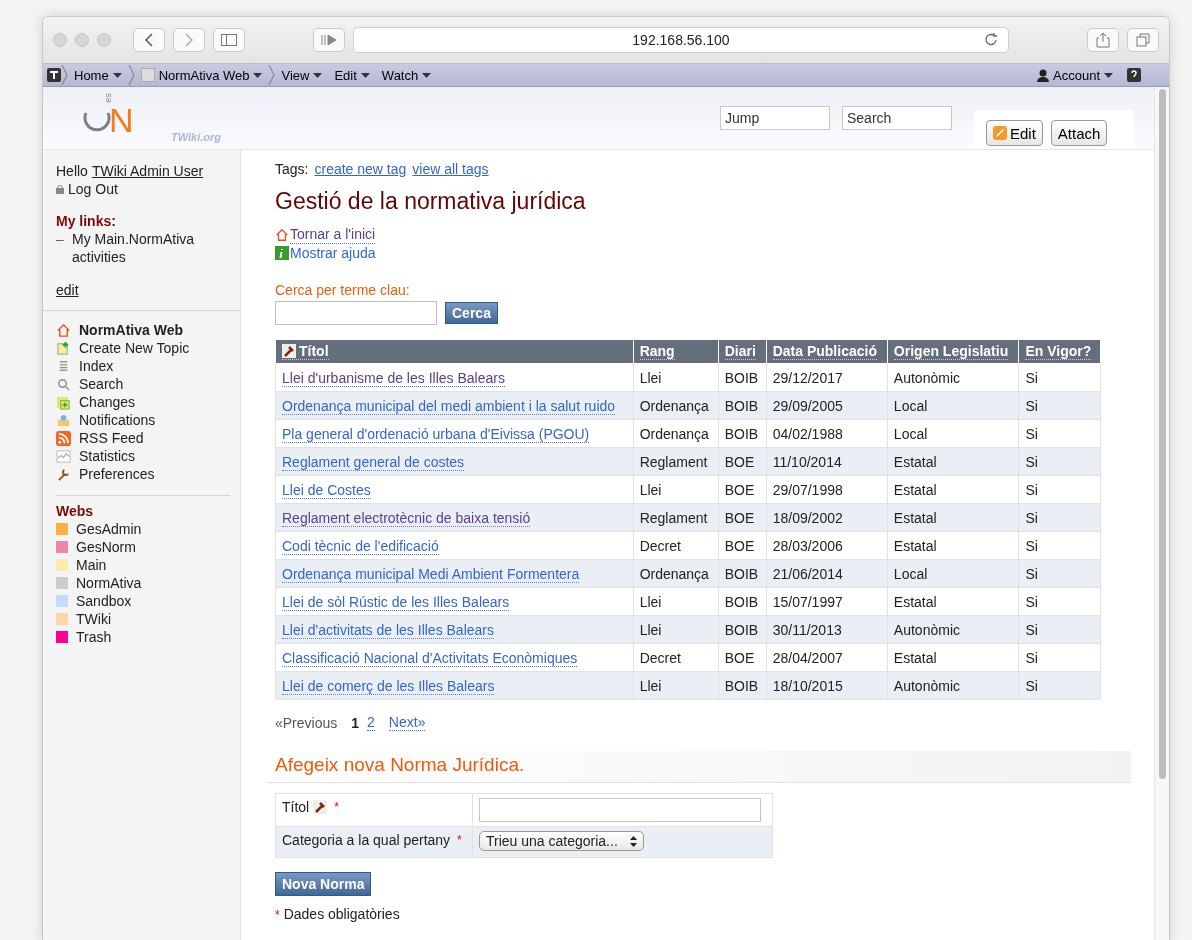 This screenshot has width=1192, height=940. What do you see at coordinates (67, 290) in the screenshot?
I see `edit-link: edit` at bounding box center [67, 290].